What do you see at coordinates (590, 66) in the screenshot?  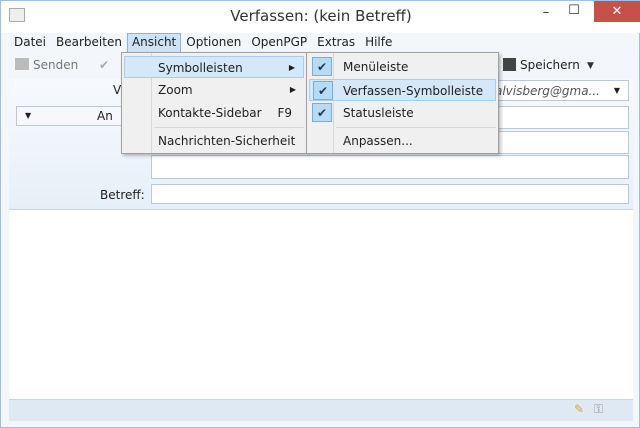 I see `save-dropdown-icon: ▼` at bounding box center [590, 66].